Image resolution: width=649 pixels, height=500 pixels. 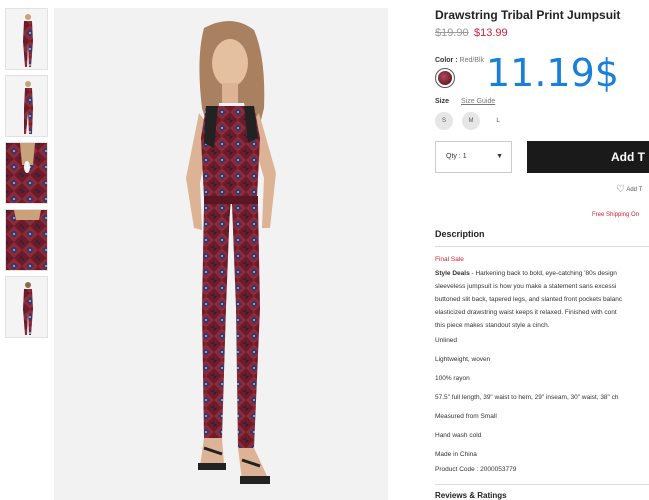 I want to click on style-deals-label: Style Deals, so click(x=452, y=273).